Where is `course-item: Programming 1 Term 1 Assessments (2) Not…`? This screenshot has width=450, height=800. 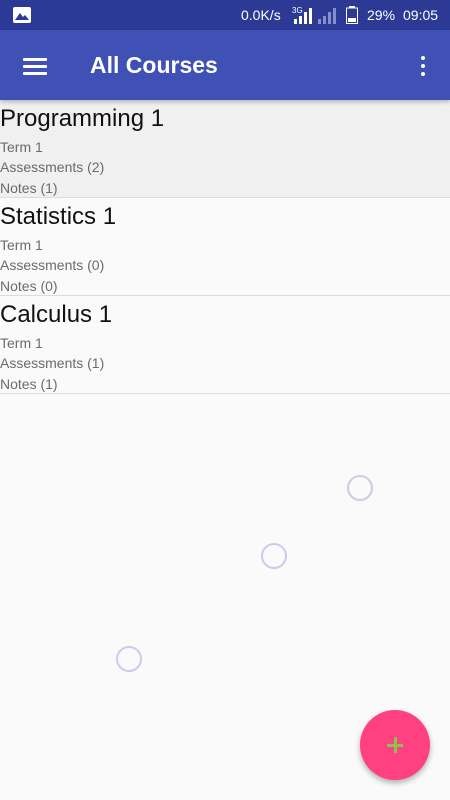 course-item: Programming 1 Term 1 Assessments (2) Not… is located at coordinates (225, 149).